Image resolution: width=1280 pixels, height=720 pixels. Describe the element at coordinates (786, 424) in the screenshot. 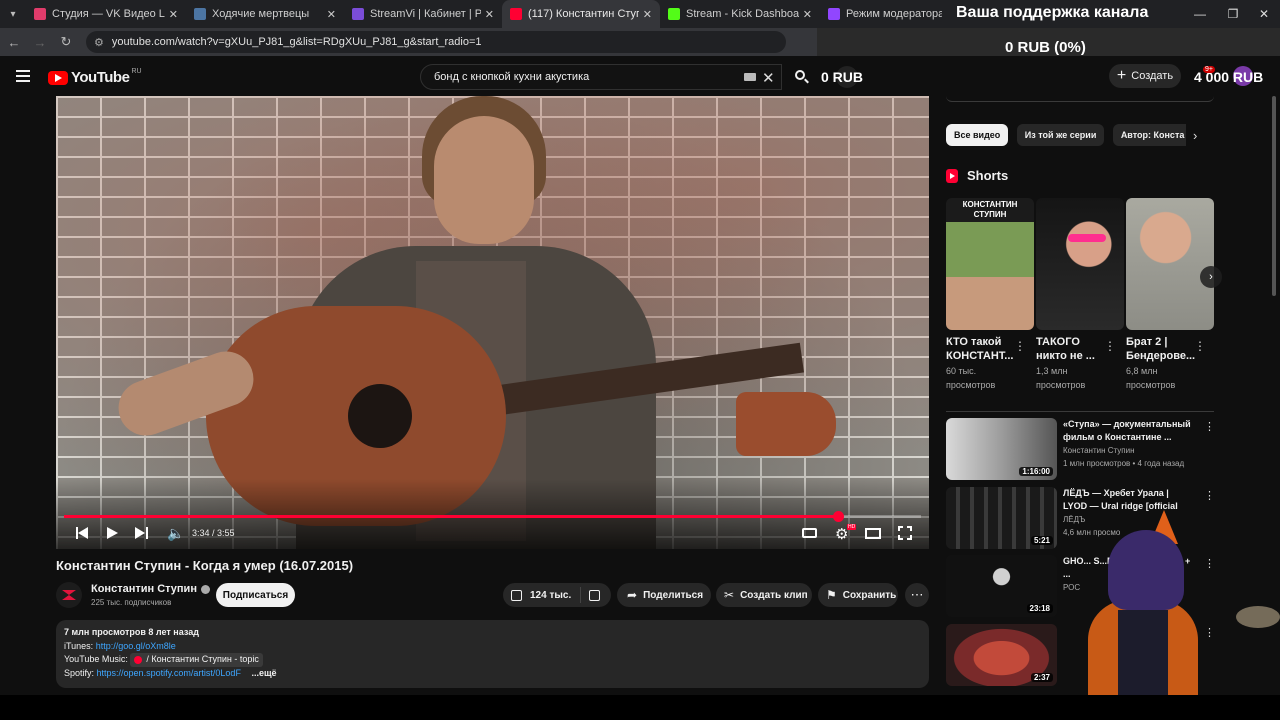

I see `video-frame-headstock` at that location.